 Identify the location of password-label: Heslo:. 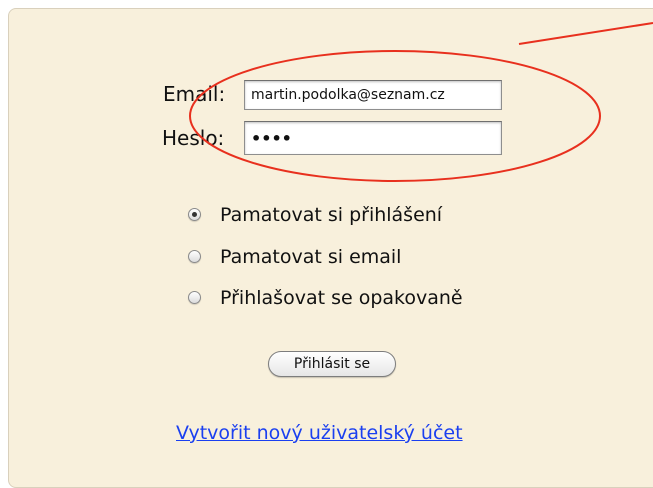
(193, 138).